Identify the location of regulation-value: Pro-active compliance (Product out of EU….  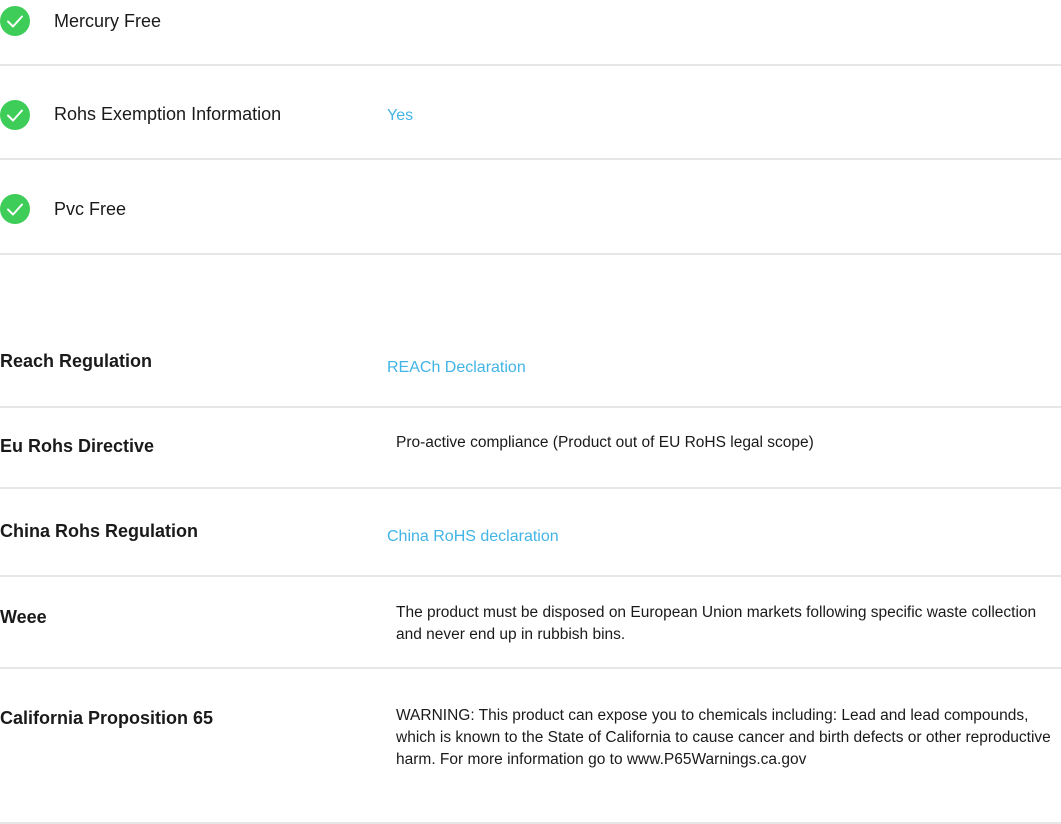
(605, 442).